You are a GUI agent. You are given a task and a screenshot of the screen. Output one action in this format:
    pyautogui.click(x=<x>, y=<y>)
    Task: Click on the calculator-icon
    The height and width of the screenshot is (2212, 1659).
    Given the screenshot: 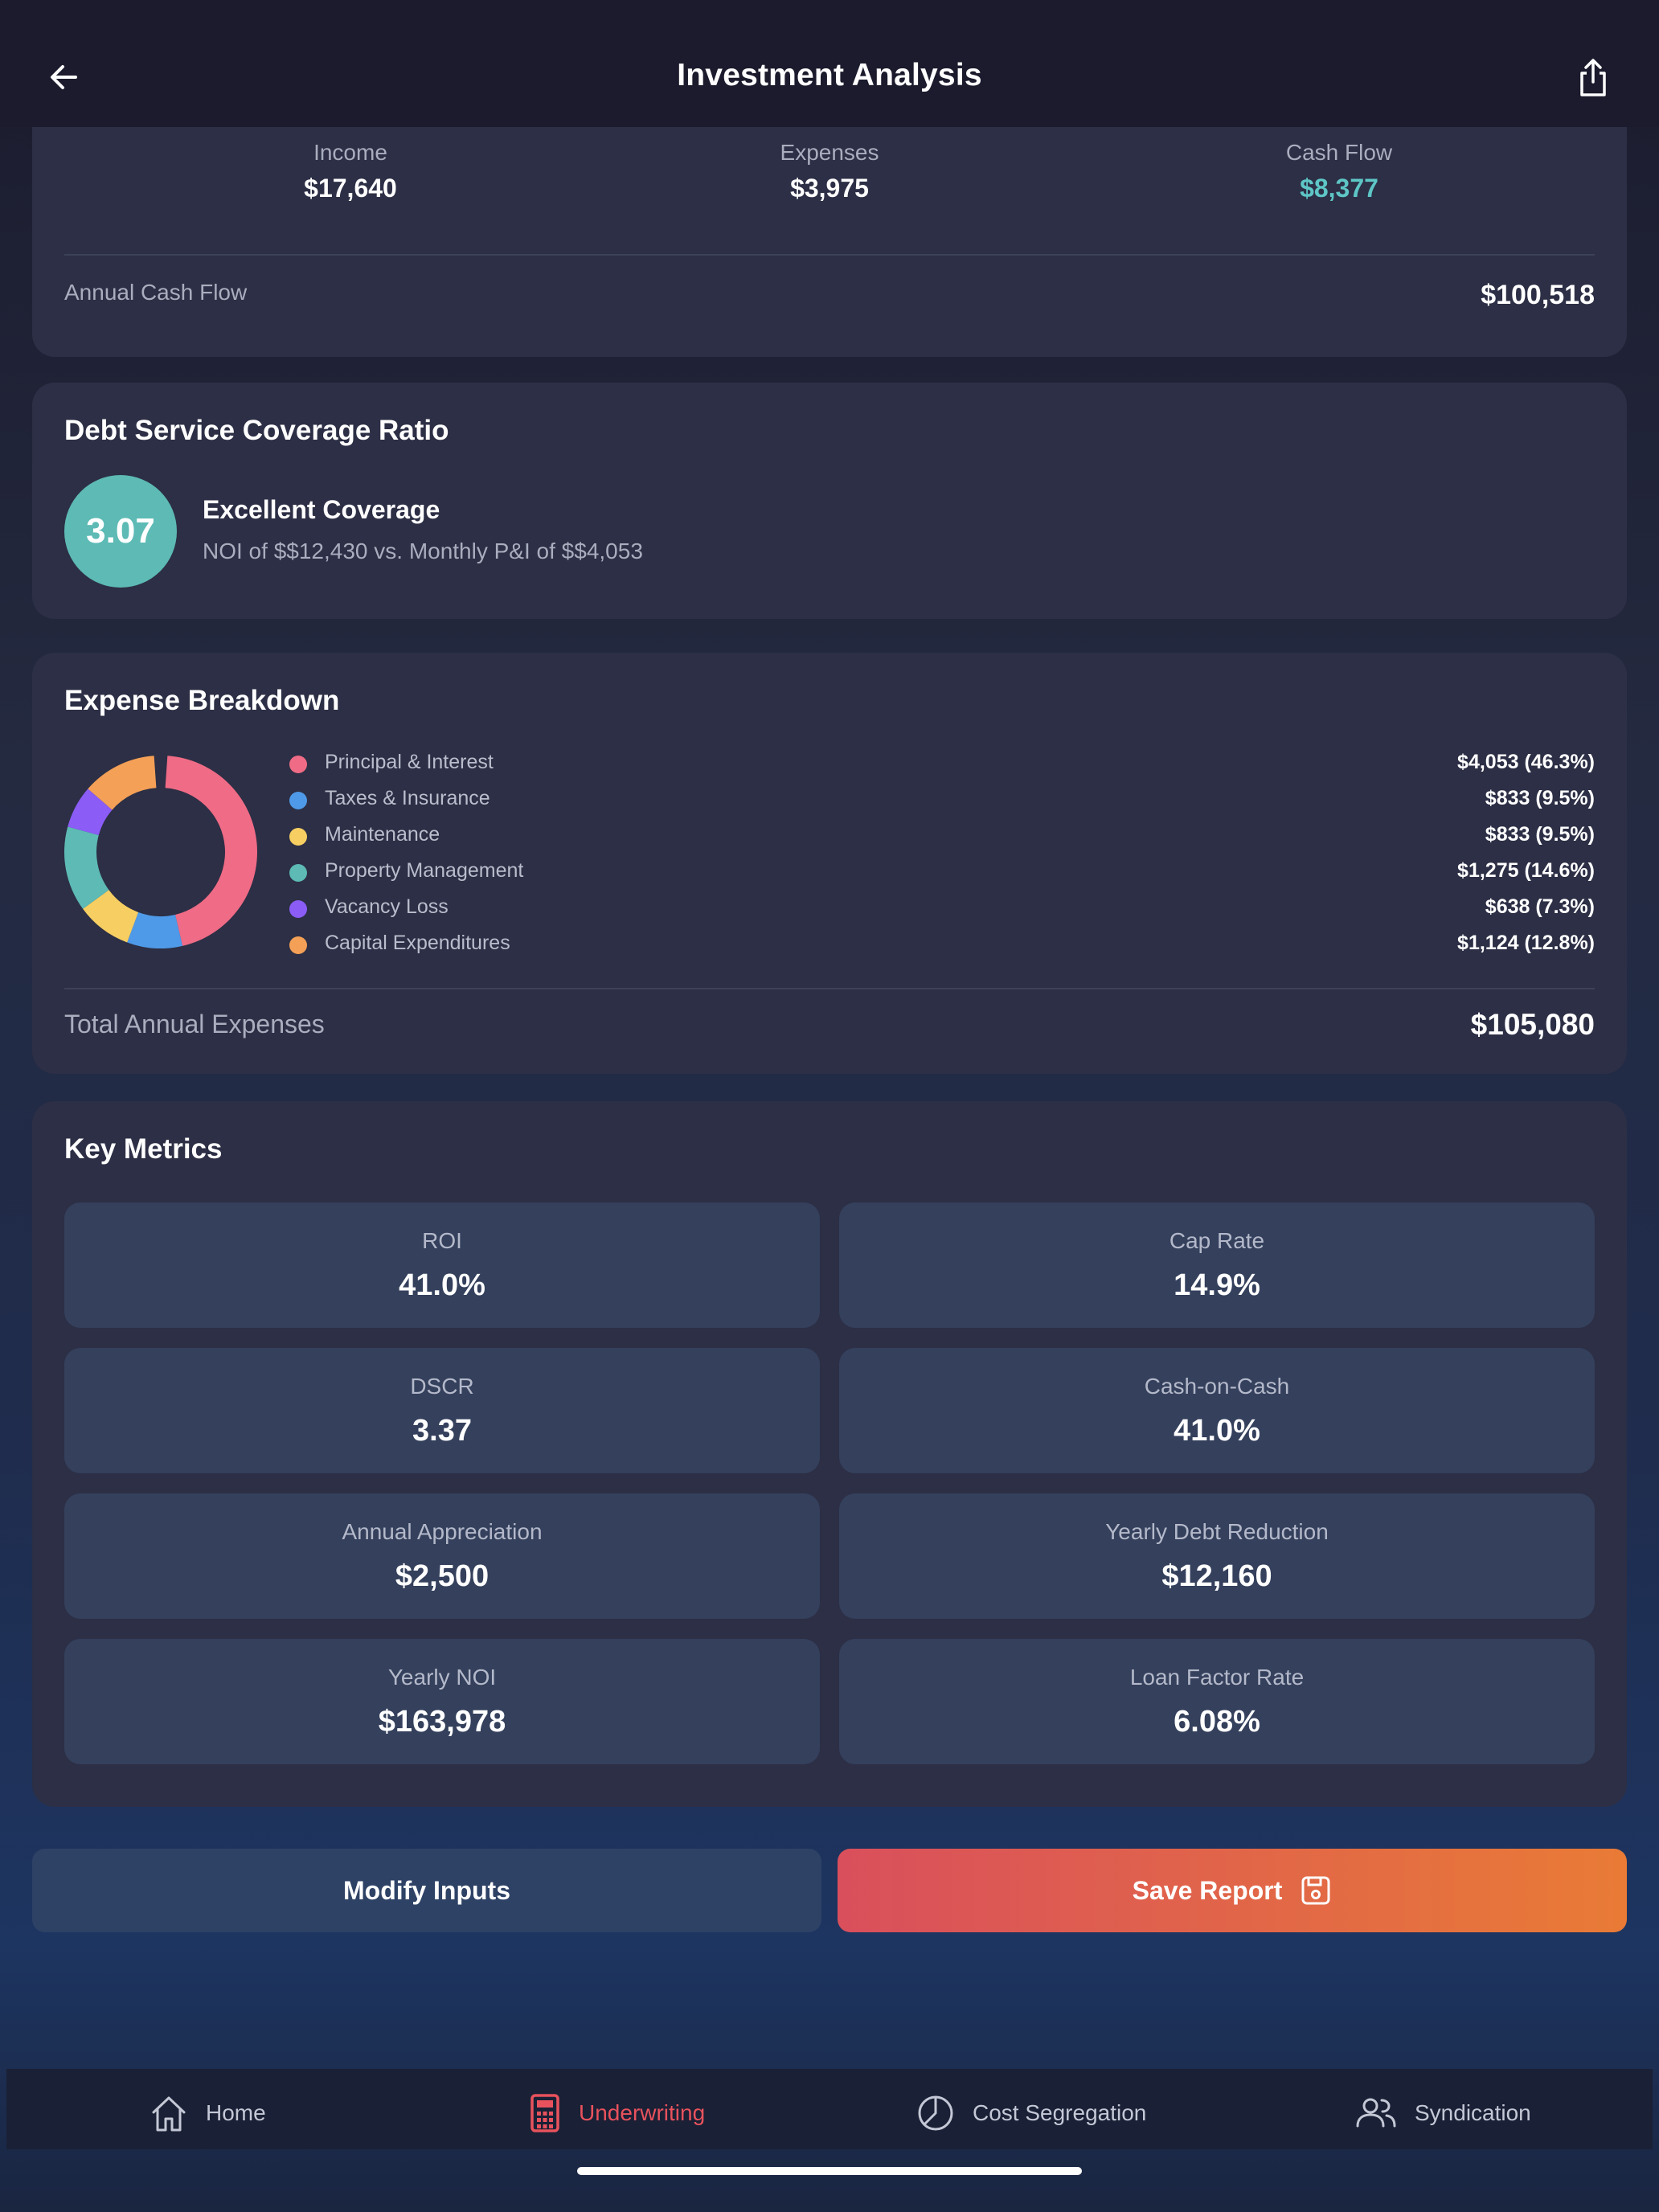 What is the action you would take?
    pyautogui.click(x=544, y=2113)
    